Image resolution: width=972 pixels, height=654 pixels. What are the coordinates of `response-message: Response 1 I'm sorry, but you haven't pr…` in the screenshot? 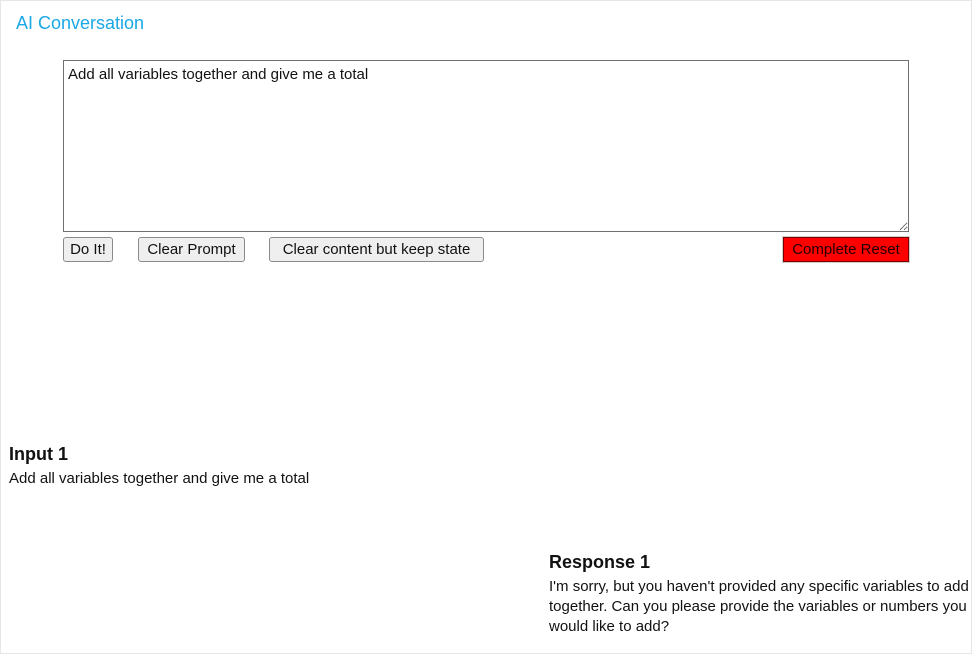 It's located at (759, 594).